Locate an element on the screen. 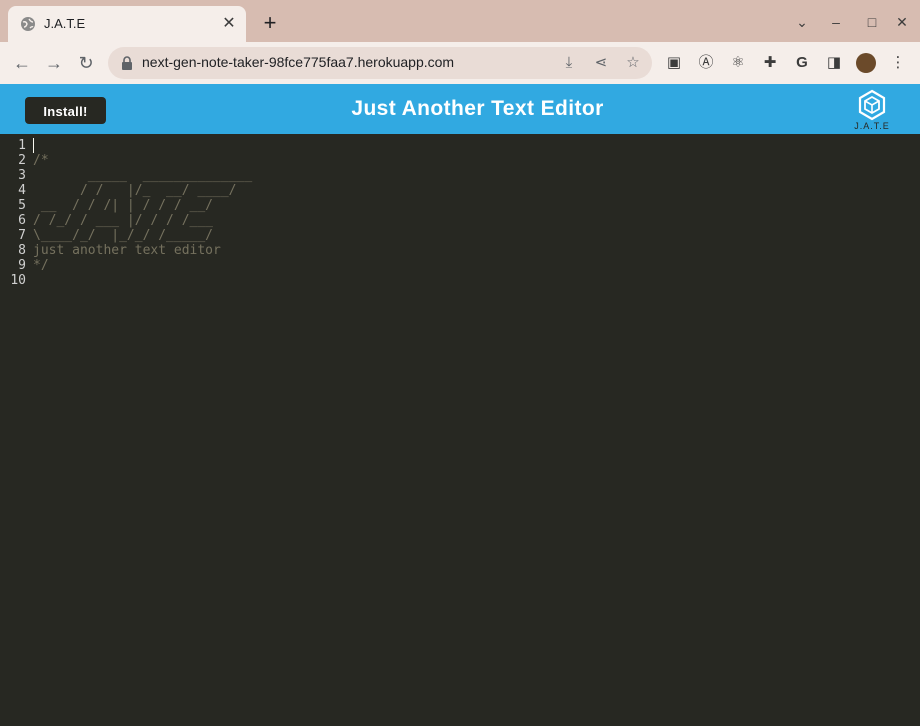  line-number: 7 is located at coordinates (22, 235).